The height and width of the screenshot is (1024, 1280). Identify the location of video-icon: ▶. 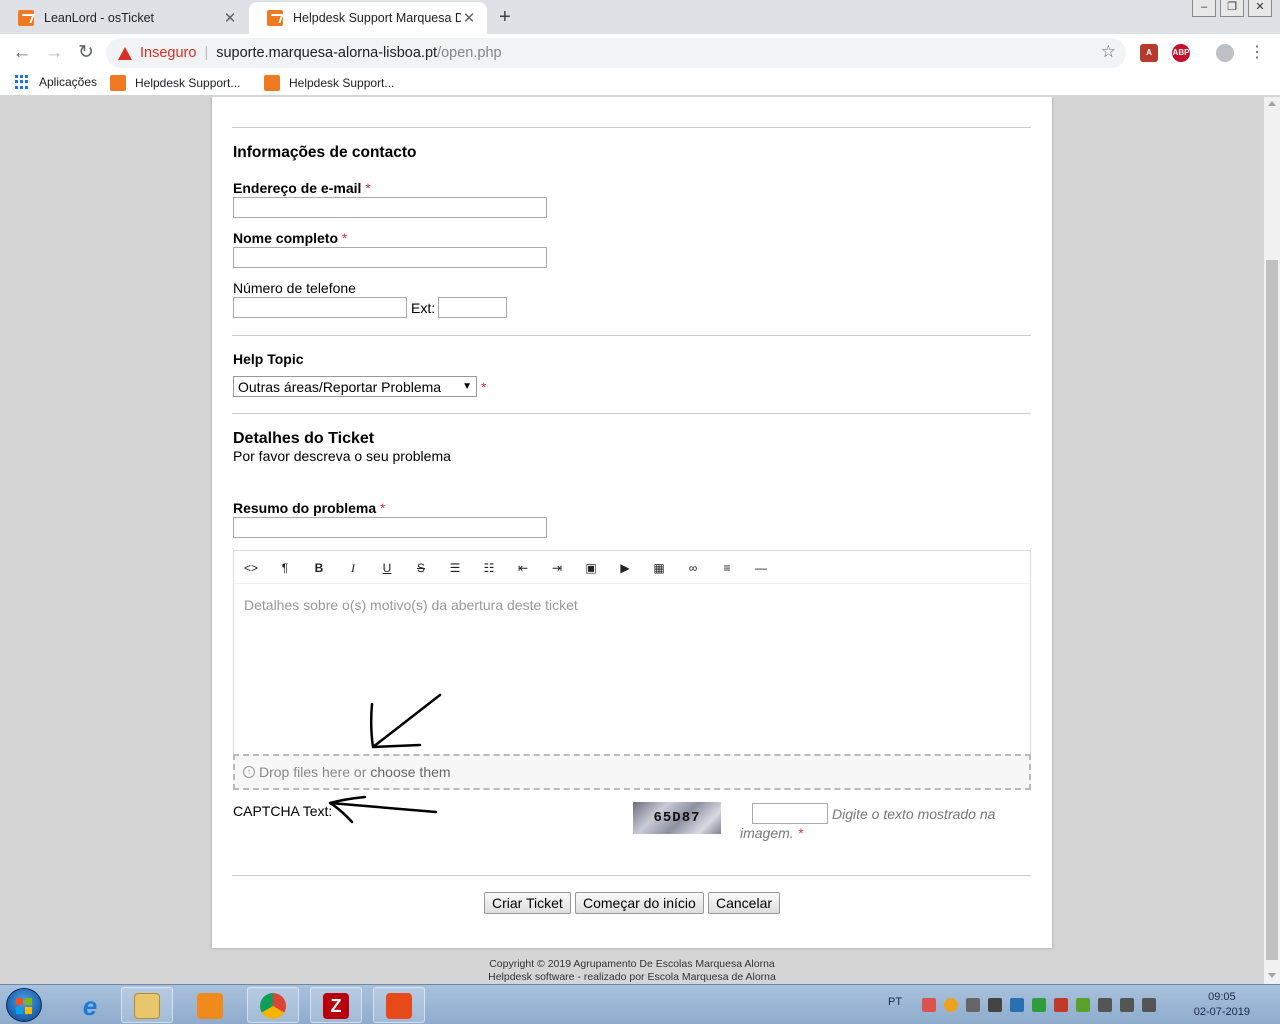
(625, 568).